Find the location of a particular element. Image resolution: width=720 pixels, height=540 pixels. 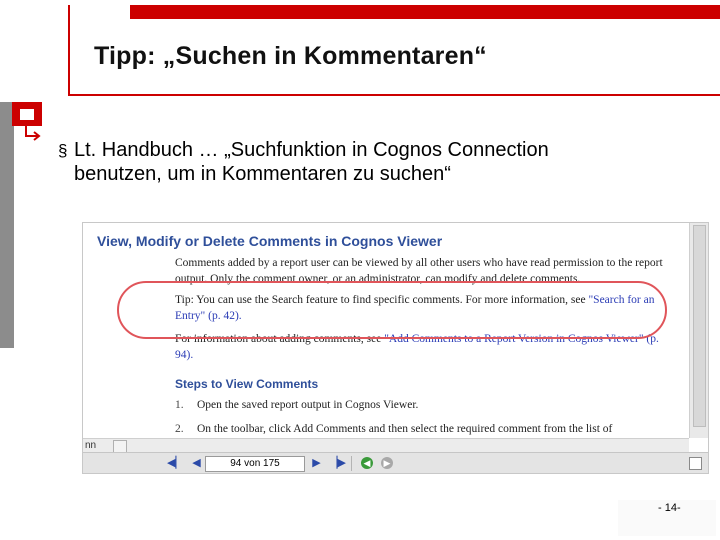

toolbar-separator is located at coordinates (351, 463).